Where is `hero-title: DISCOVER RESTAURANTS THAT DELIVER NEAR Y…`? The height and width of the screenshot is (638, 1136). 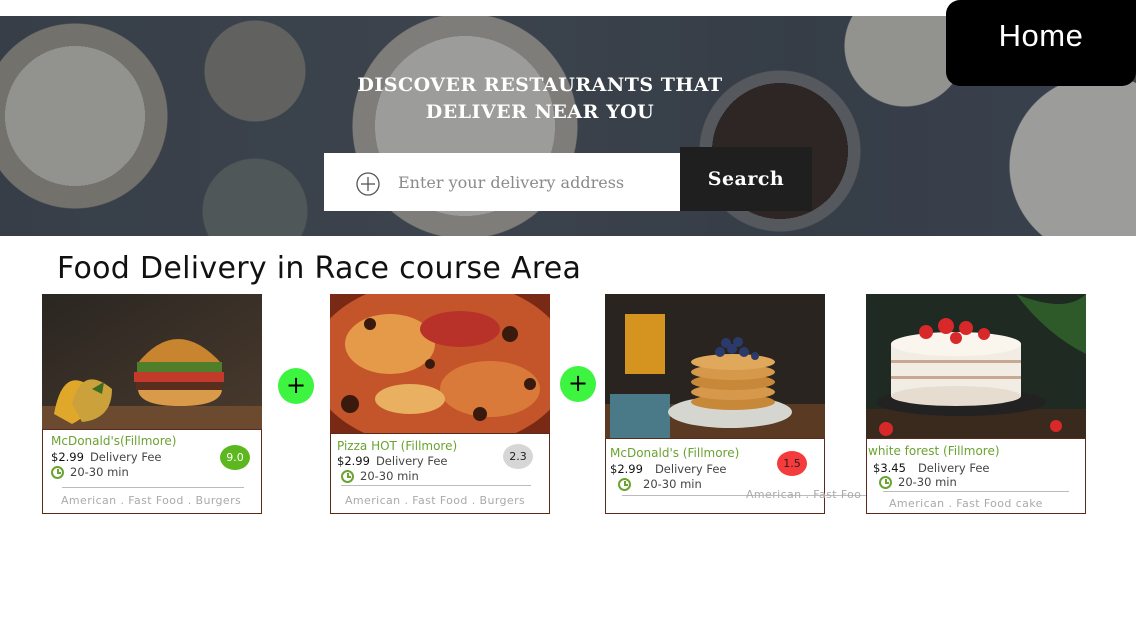
hero-title: DISCOVER RESTAURANTS THAT DELIVER NEAR Y… is located at coordinates (540, 99).